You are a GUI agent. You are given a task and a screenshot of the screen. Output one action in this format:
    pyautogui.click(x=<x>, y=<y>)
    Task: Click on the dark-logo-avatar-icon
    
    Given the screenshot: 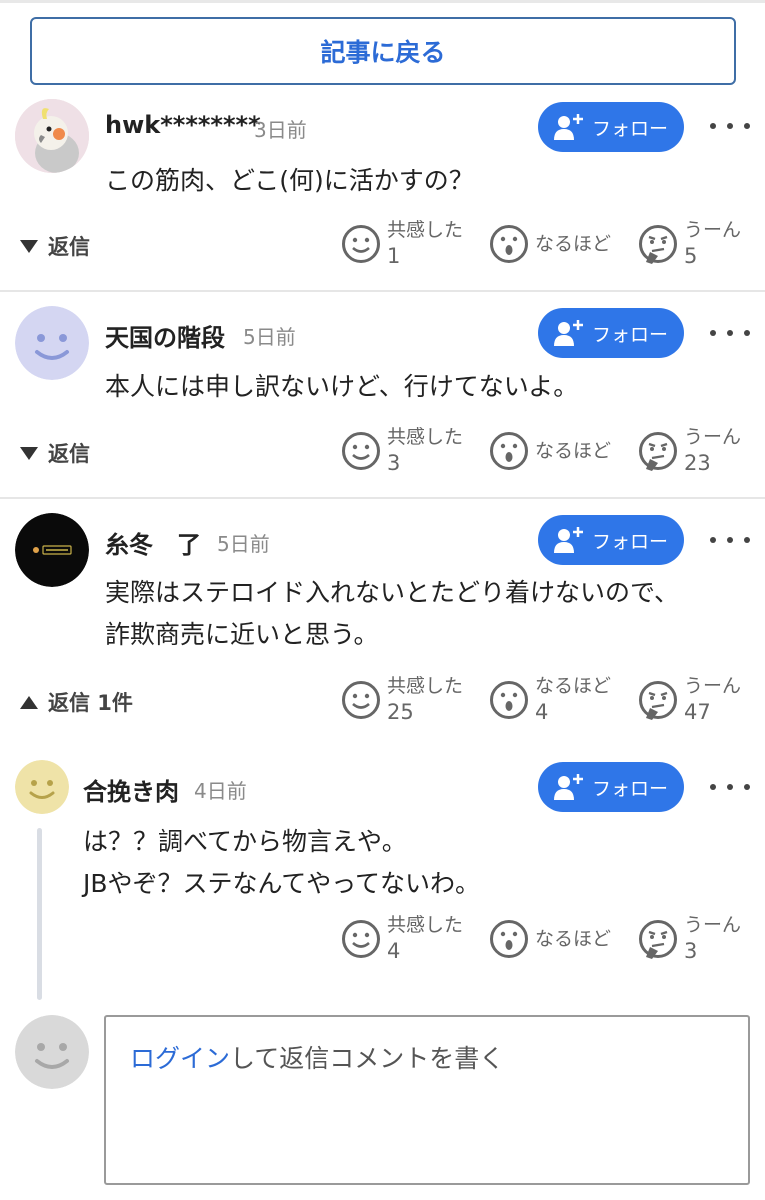 What is the action you would take?
    pyautogui.click(x=52, y=550)
    